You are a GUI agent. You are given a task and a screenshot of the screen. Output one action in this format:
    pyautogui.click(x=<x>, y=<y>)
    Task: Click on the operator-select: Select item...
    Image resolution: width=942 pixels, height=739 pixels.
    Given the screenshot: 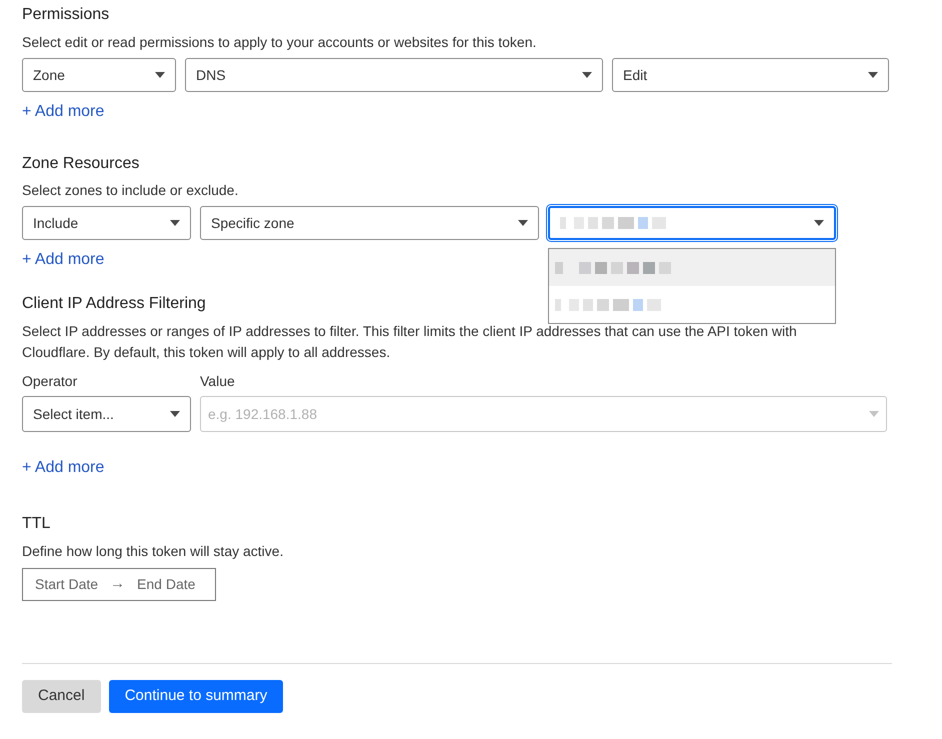 What is the action you would take?
    pyautogui.click(x=106, y=414)
    